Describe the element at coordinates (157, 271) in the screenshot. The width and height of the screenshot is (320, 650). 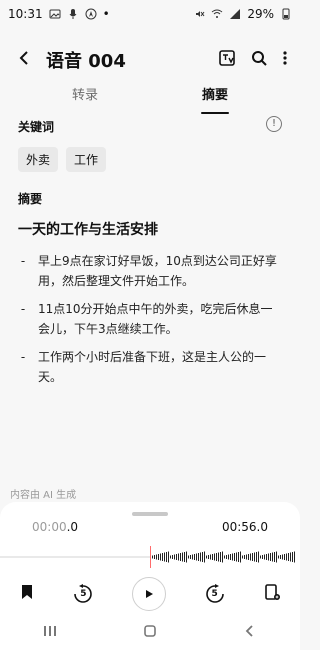
I see `bullet-text: 早上9点在家订好早饭，10点到达公司正好享用，然后整理文件开始工作。` at that location.